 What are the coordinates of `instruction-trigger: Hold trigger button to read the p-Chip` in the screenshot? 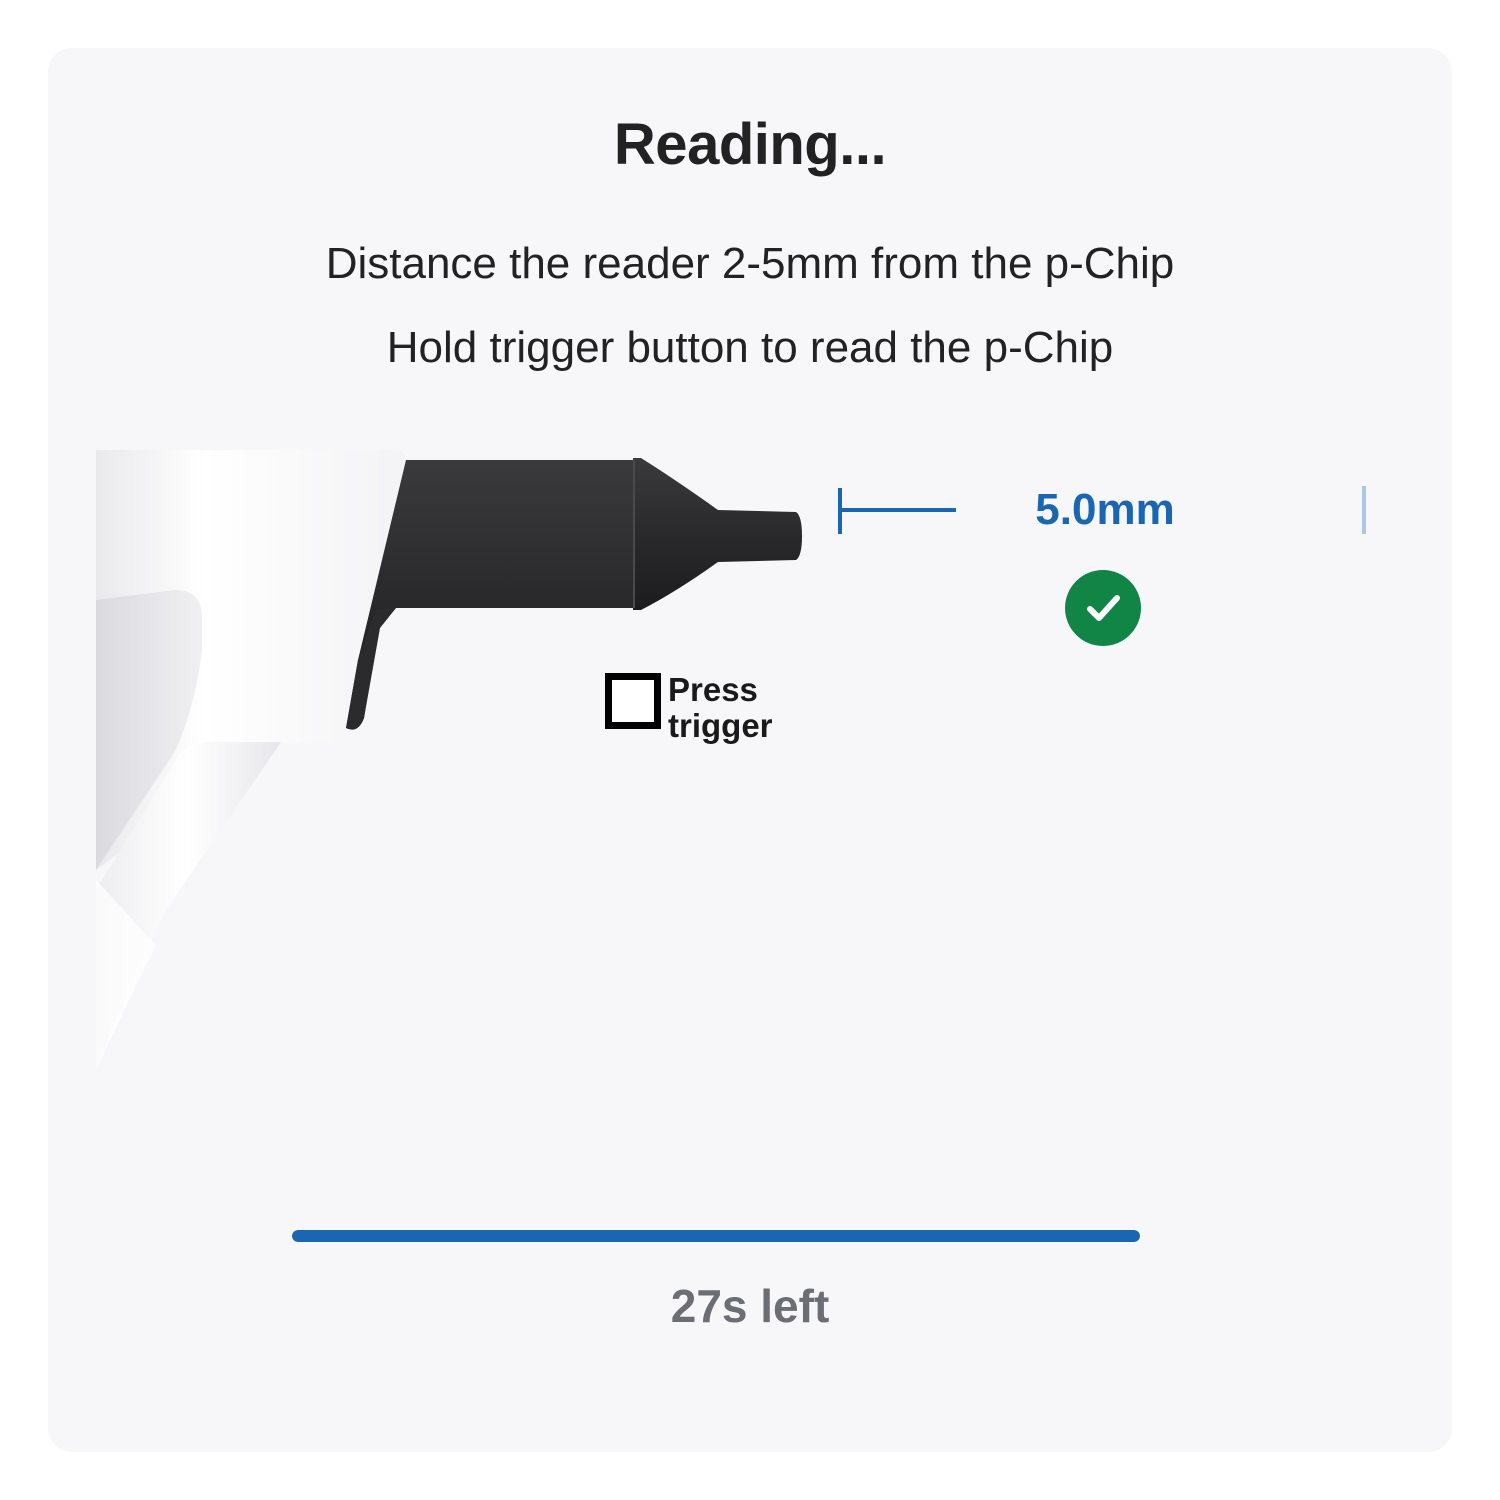 It's located at (750, 347).